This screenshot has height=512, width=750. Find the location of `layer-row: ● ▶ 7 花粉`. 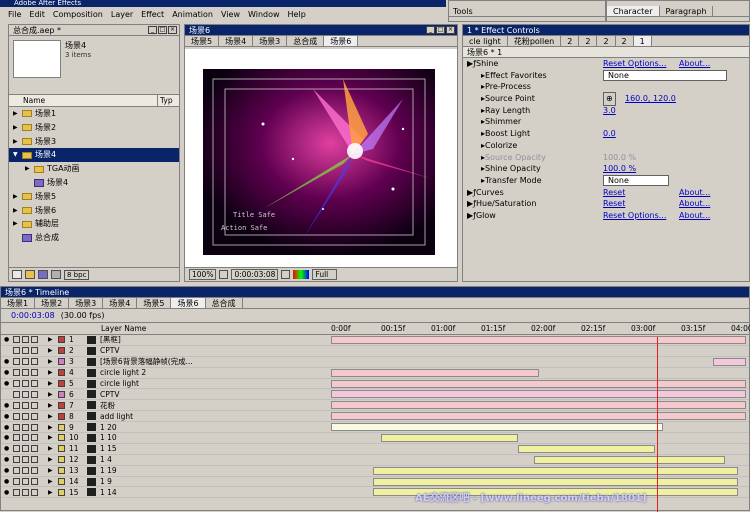

layer-row: ● ▶ 7 花粉 is located at coordinates (375, 406).